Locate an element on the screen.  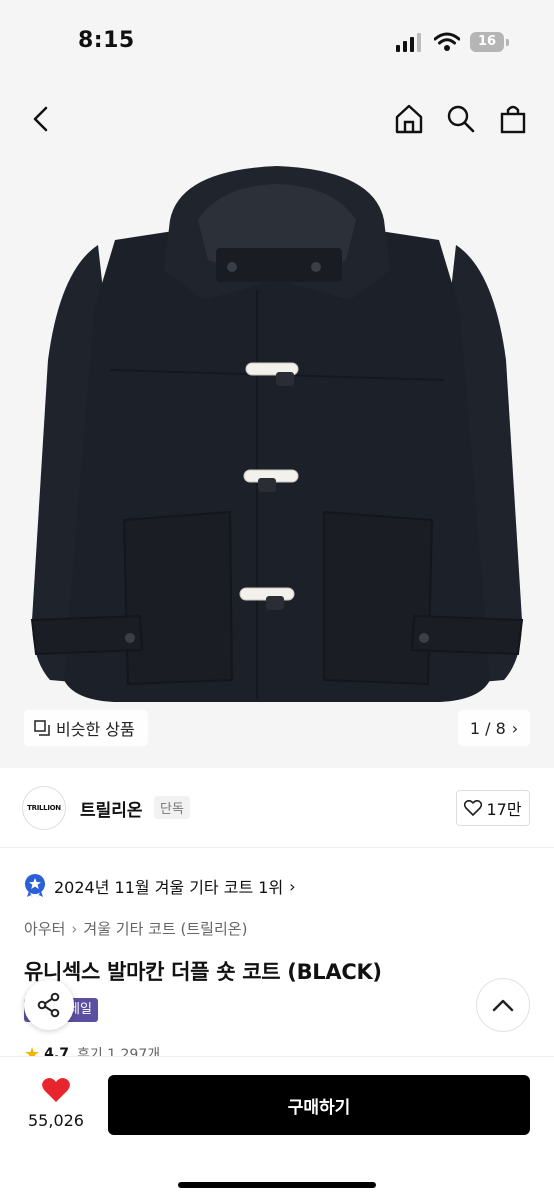
search-icon is located at coordinates (461, 119).